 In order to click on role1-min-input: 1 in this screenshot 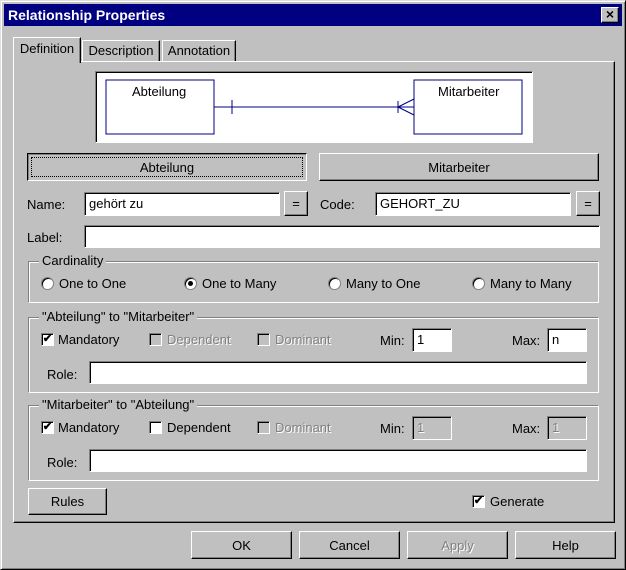, I will do `click(432, 340)`.